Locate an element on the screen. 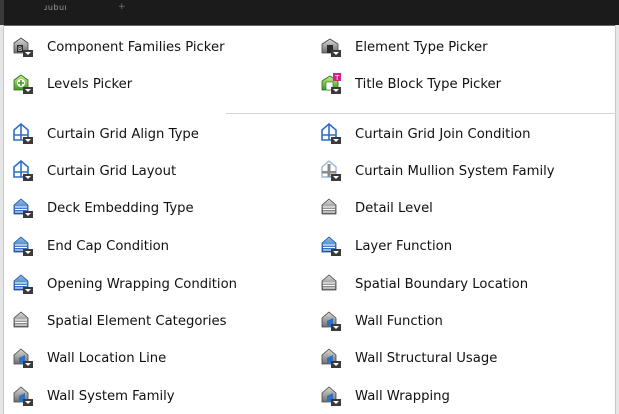 This screenshot has width=619, height=414. node-title-block-type-picker: T Title Block Type Picker is located at coordinates (410, 84).